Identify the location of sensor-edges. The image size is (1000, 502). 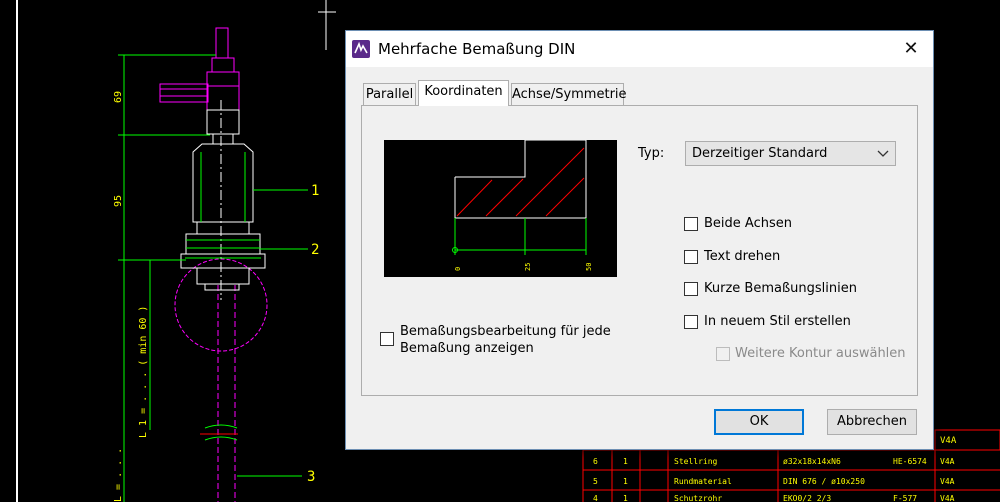
(223, 296).